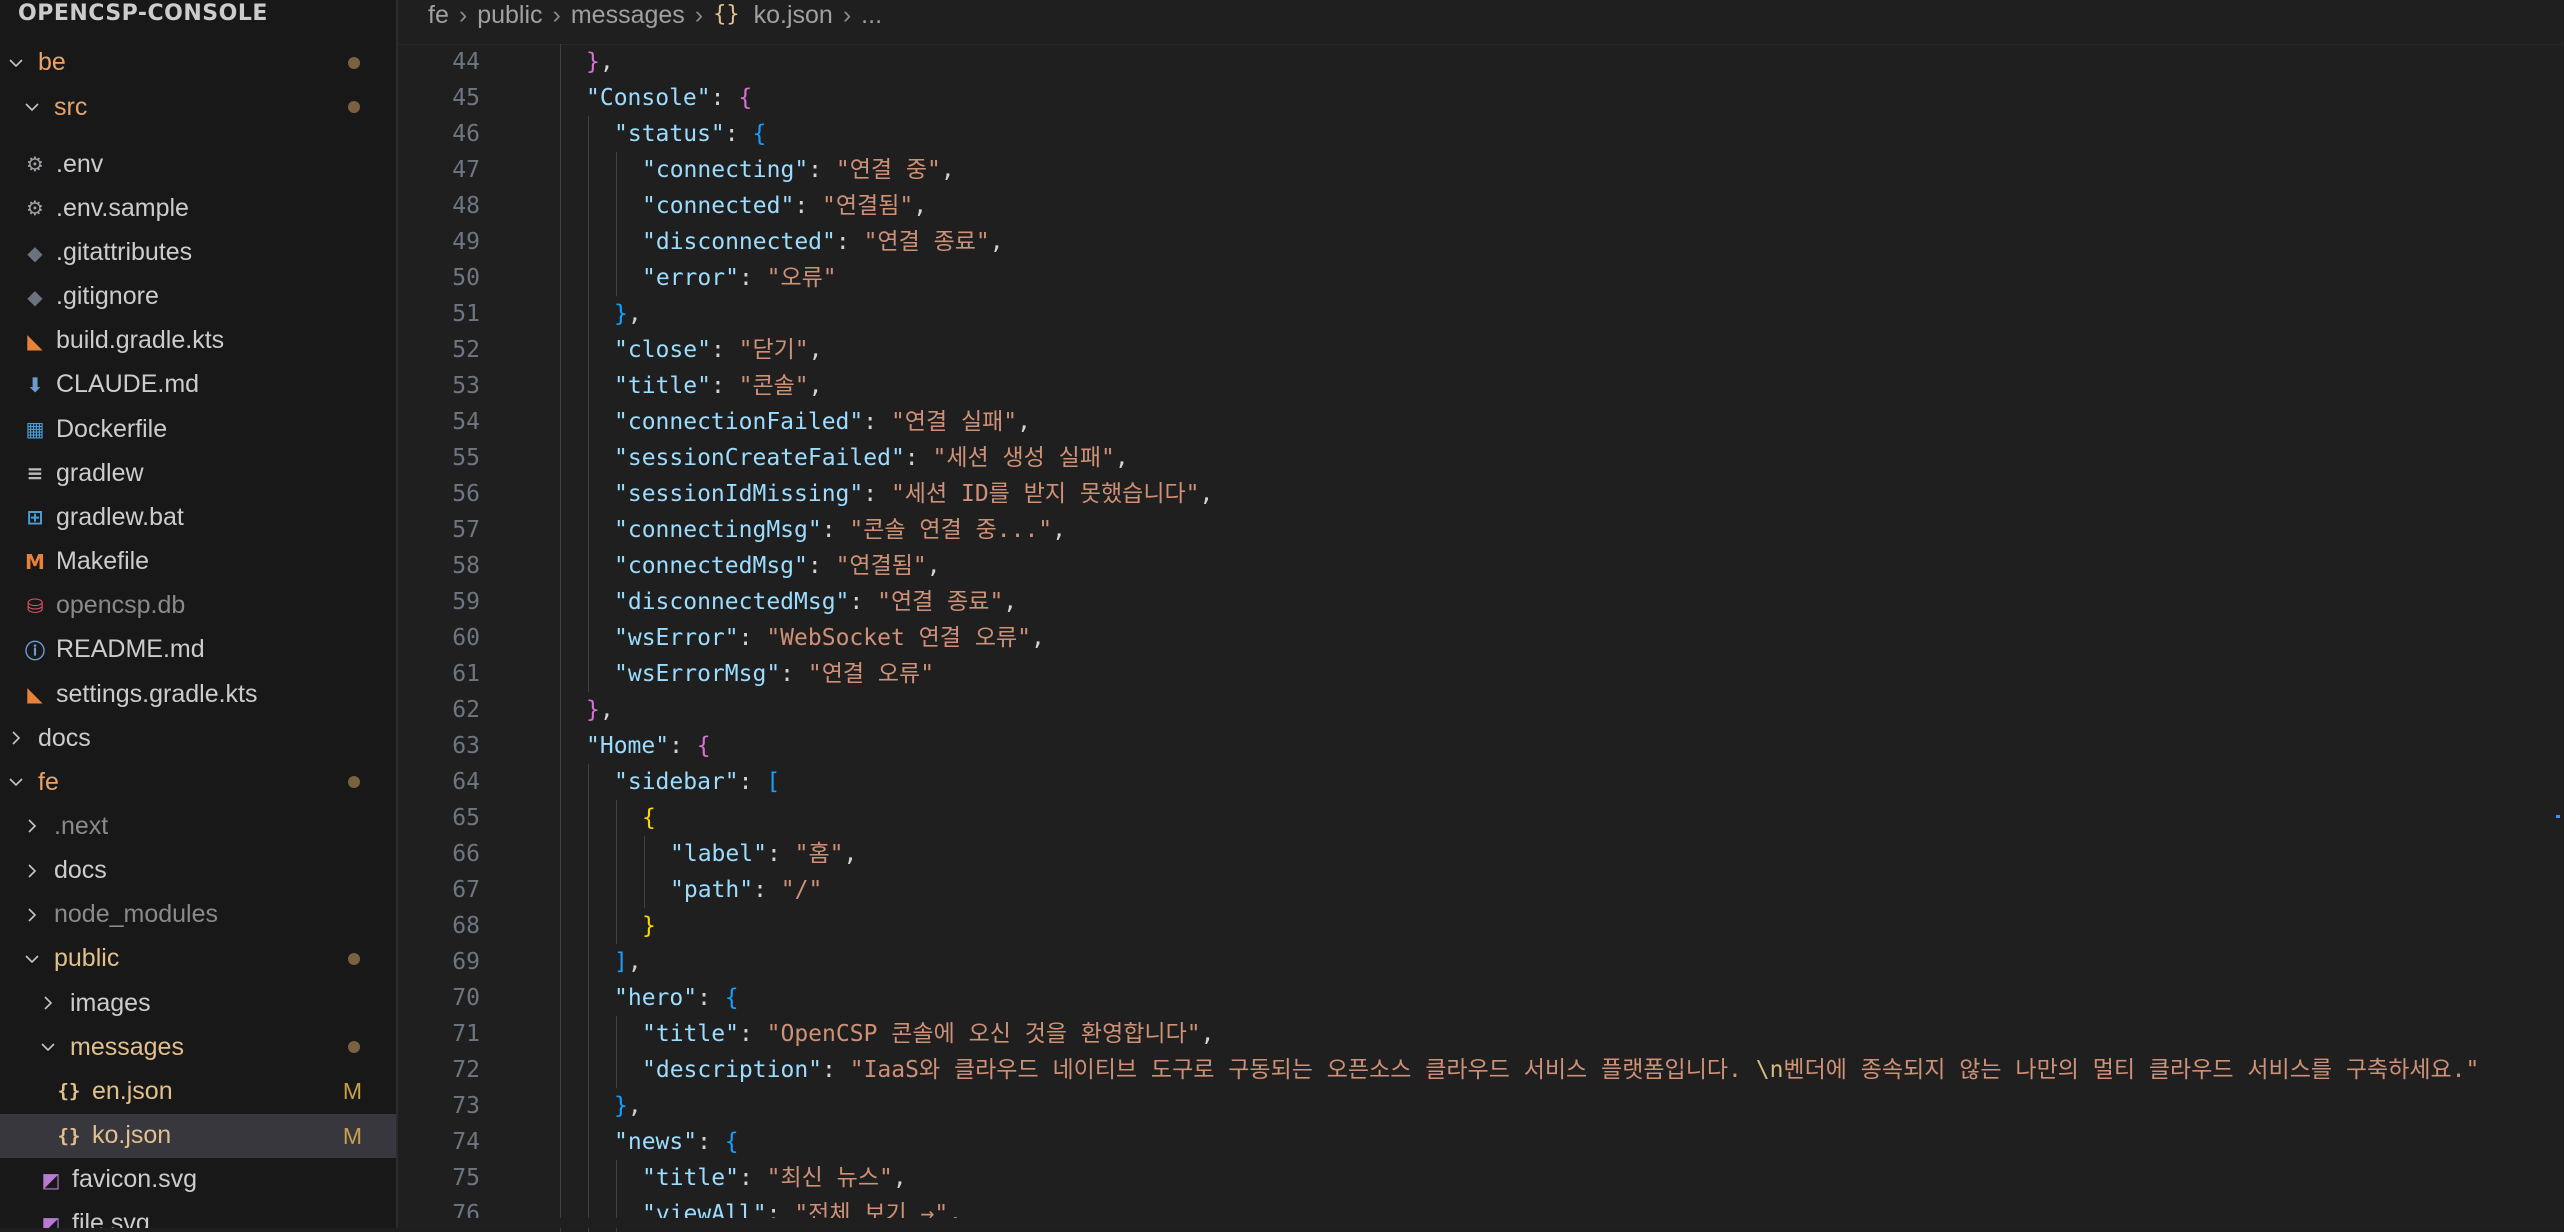  I want to click on code-line: 73},, so click(1478, 1106).